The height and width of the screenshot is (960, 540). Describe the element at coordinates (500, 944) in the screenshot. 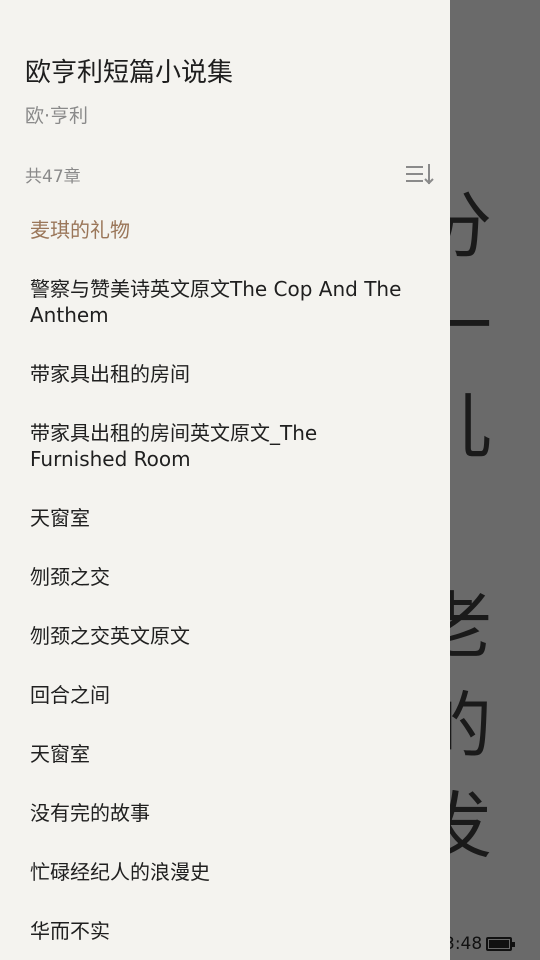

I see `battery-icon` at that location.